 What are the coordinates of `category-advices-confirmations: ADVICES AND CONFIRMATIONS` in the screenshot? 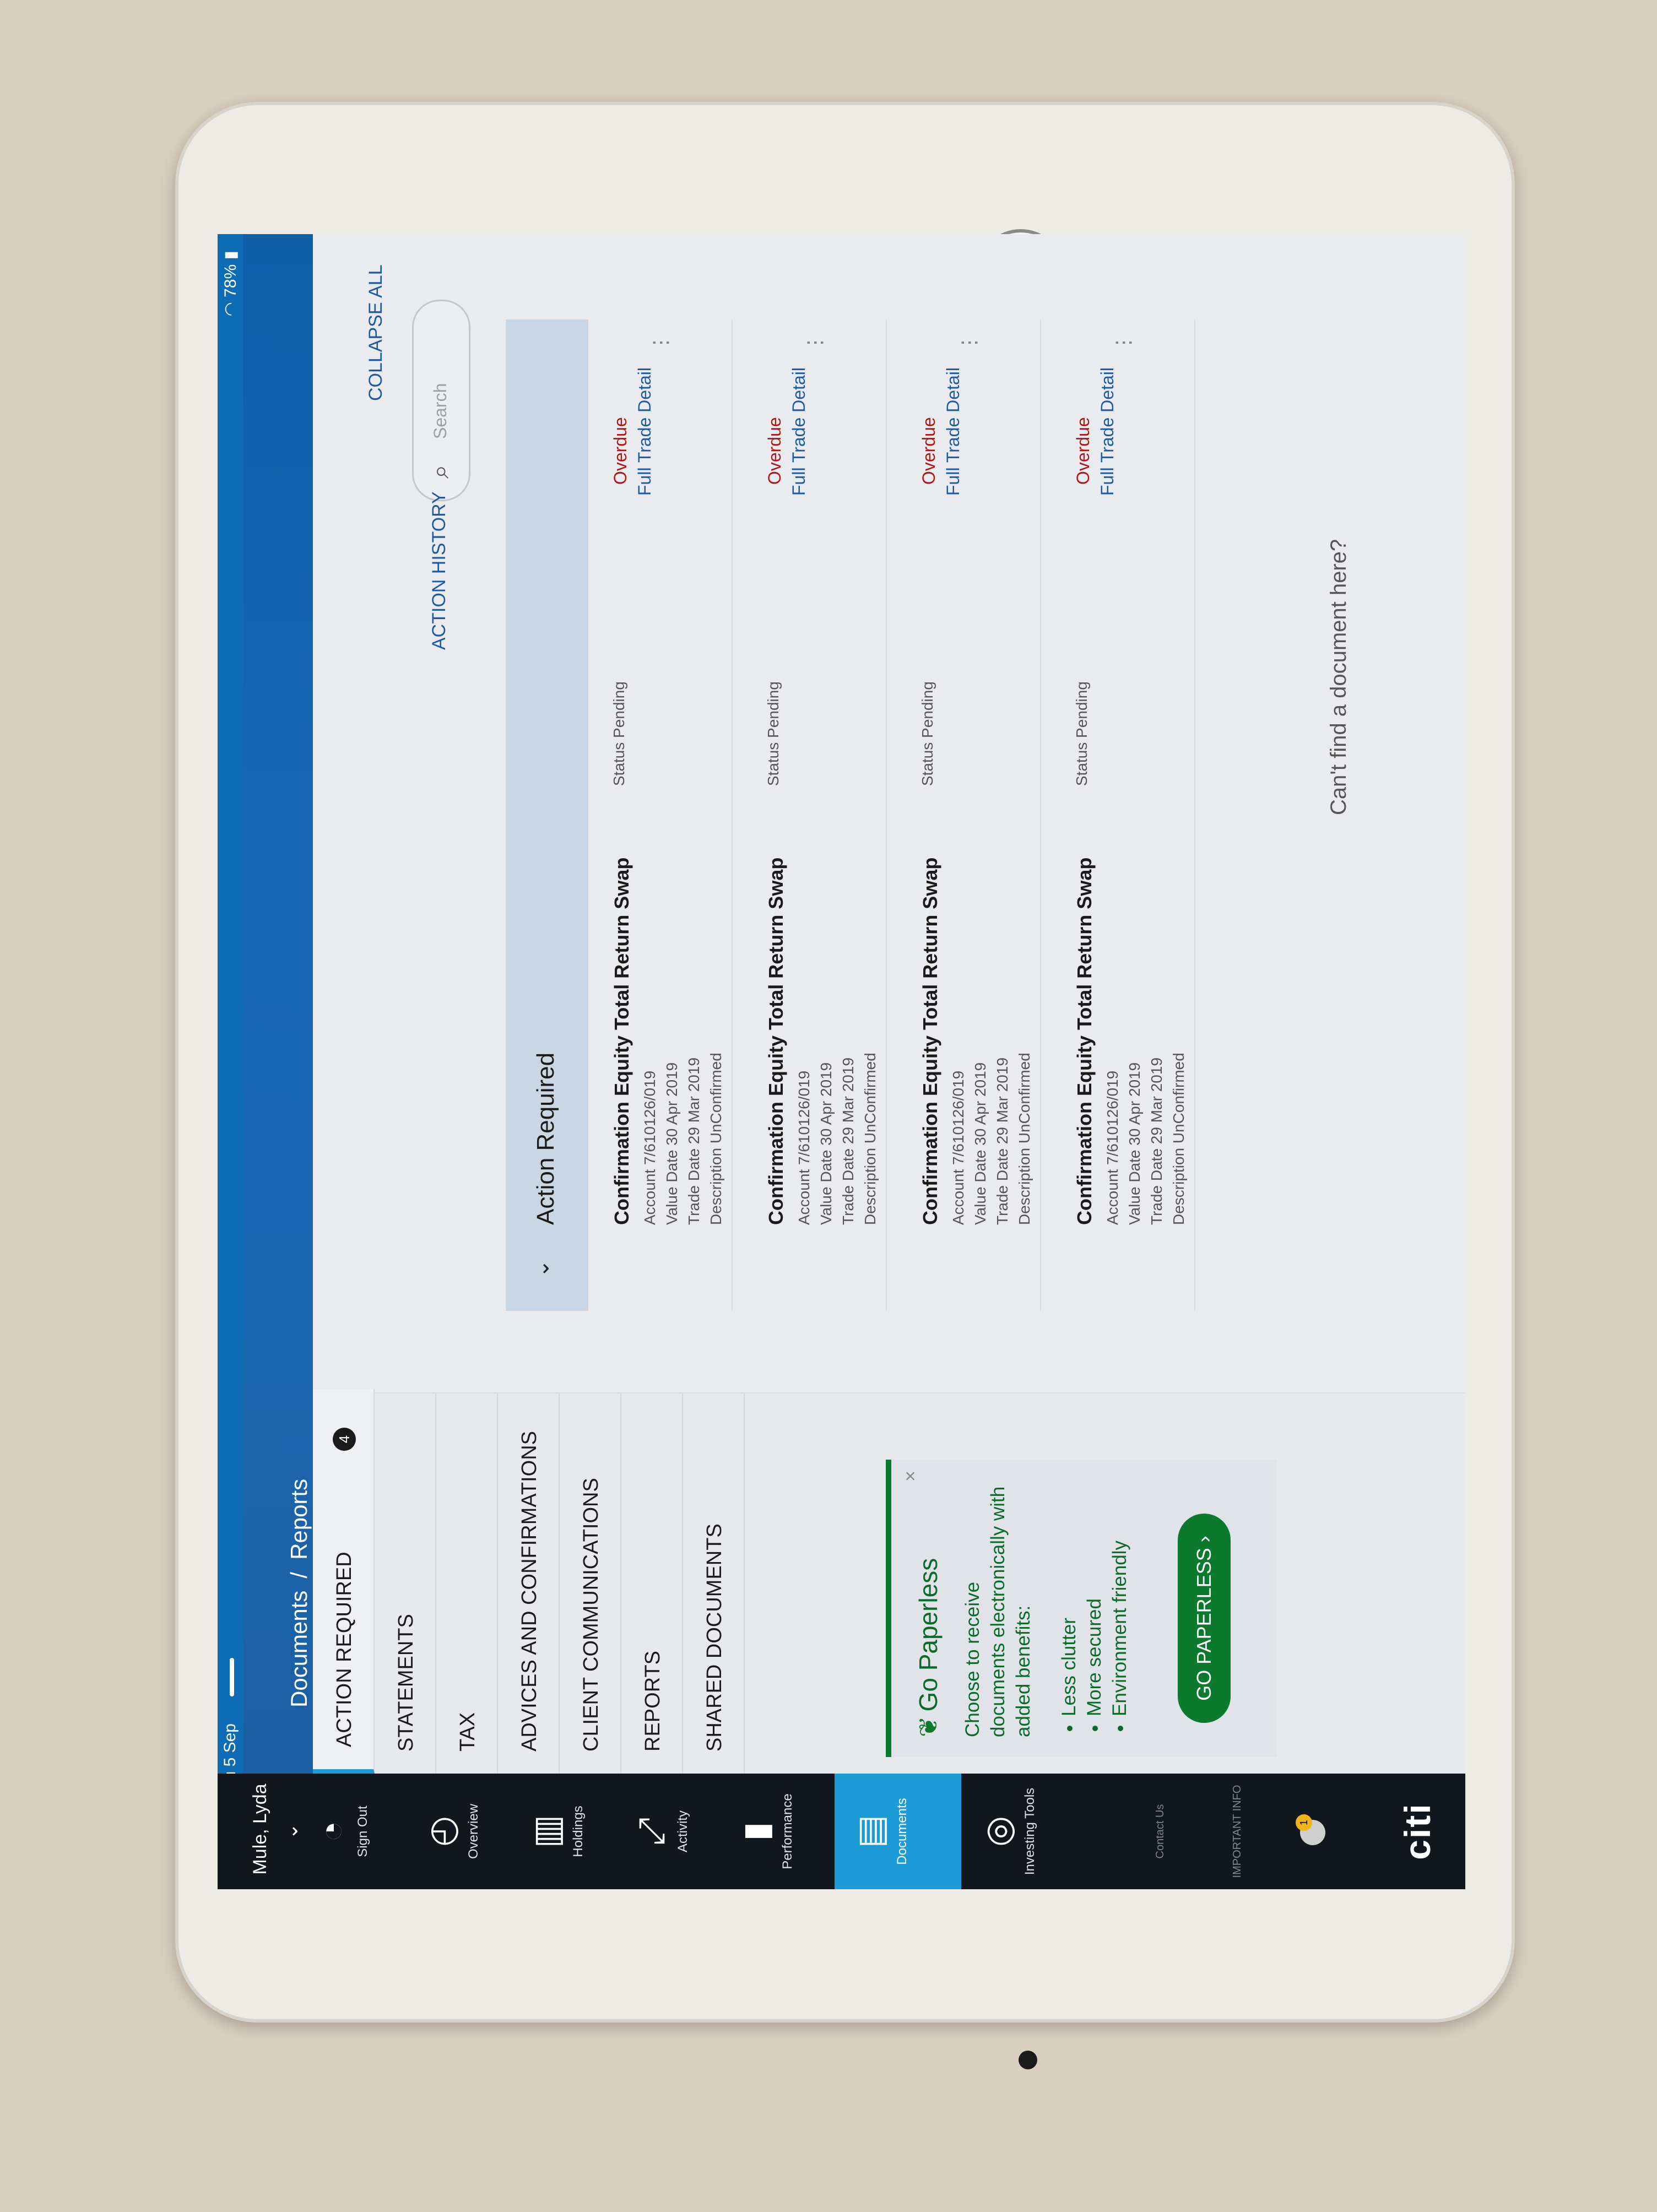 It's located at (529, 1584).